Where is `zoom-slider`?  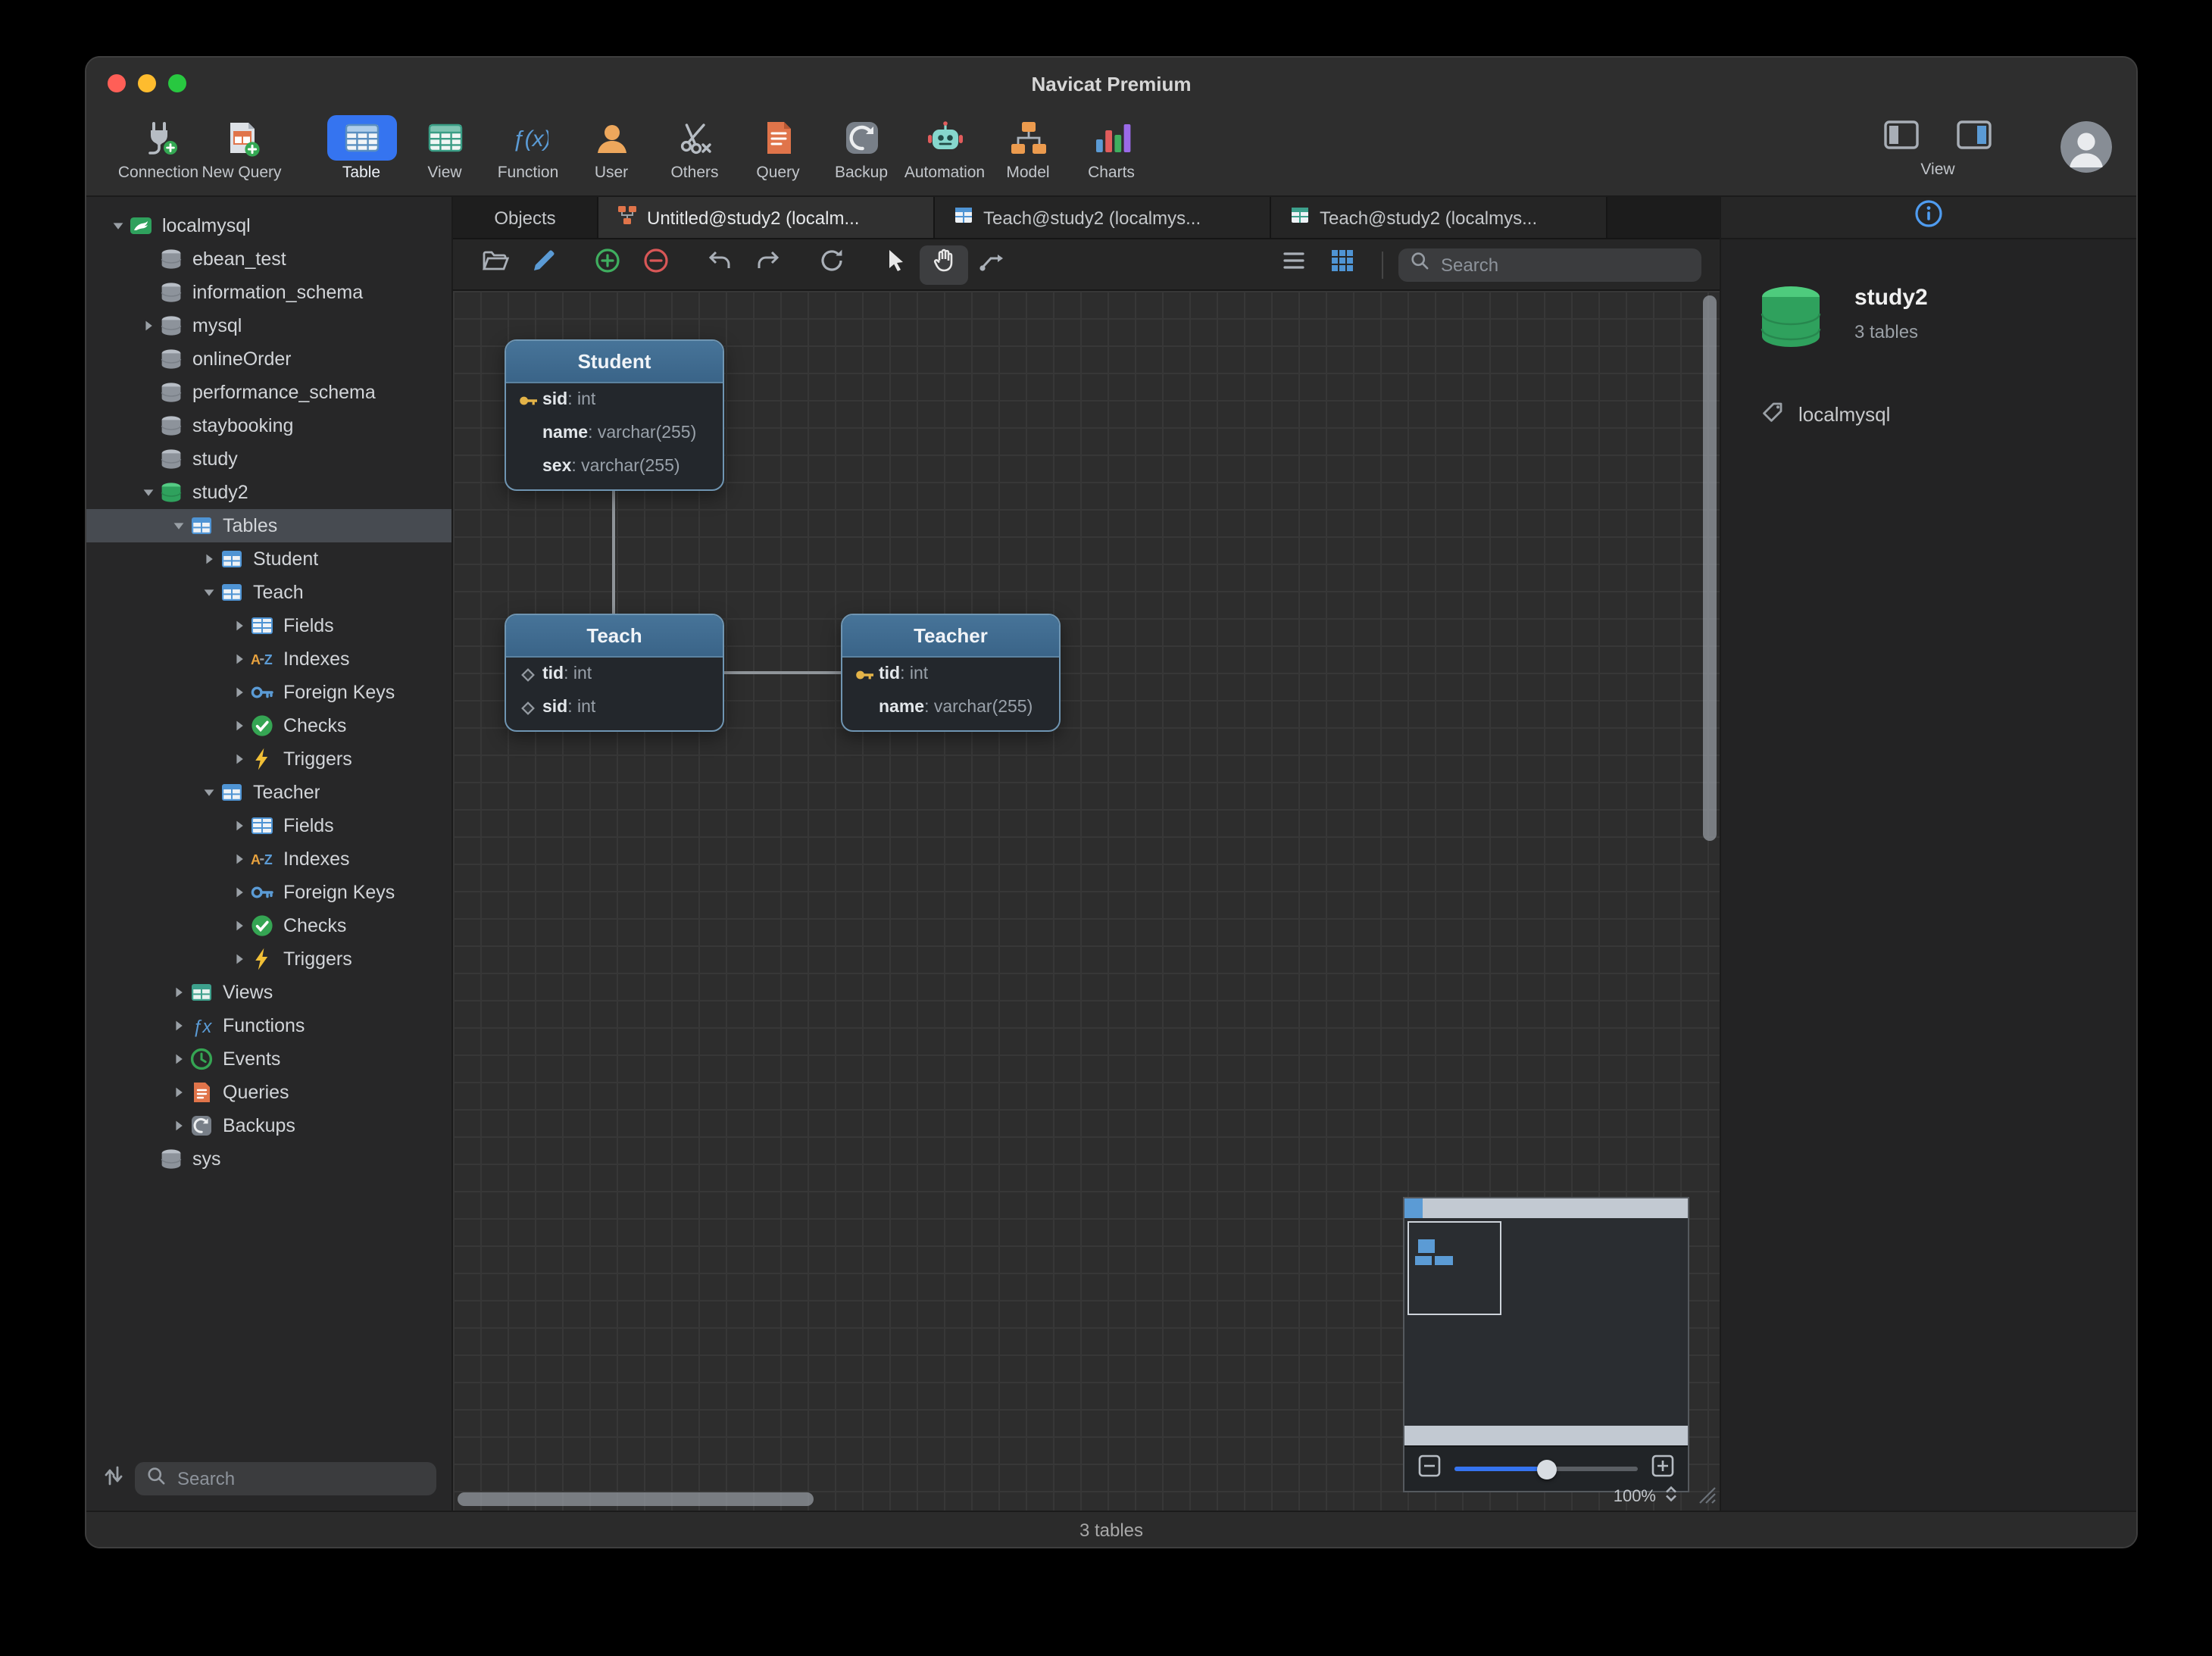 zoom-slider is located at coordinates (1546, 1469).